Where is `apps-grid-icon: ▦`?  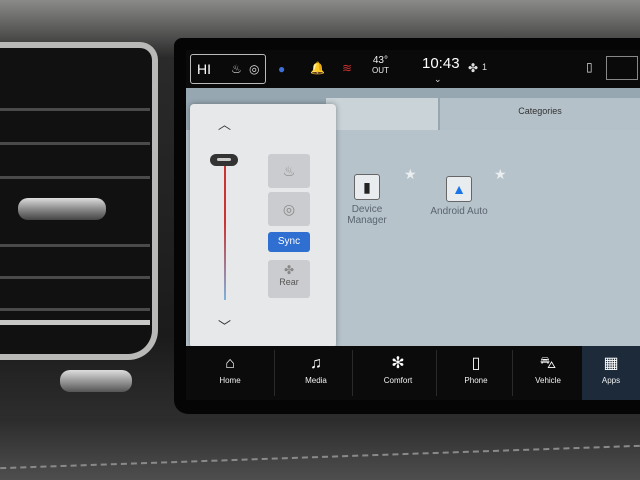
apps-grid-icon: ▦ is located at coordinates (611, 363).